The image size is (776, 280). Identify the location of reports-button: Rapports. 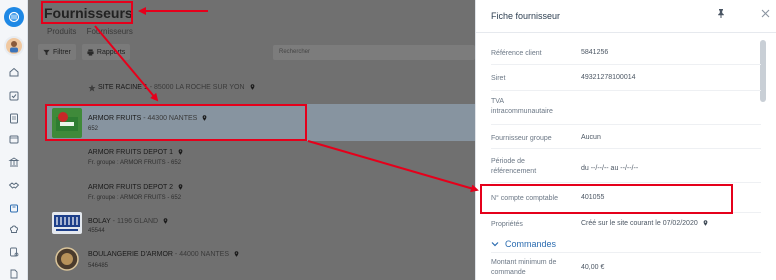
(106, 52).